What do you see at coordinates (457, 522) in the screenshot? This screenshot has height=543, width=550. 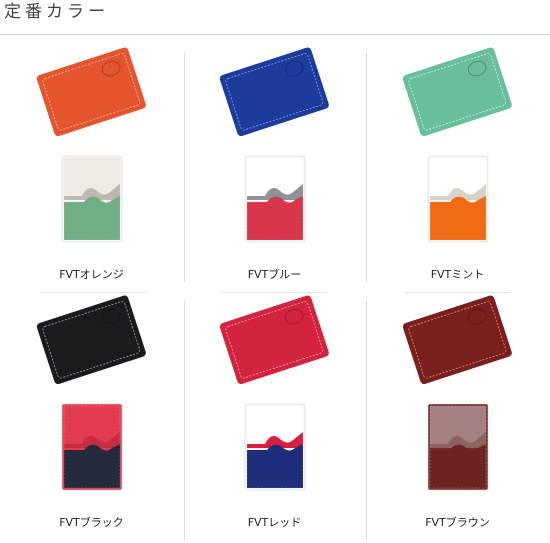 I see `product-label: FVTブラウン` at bounding box center [457, 522].